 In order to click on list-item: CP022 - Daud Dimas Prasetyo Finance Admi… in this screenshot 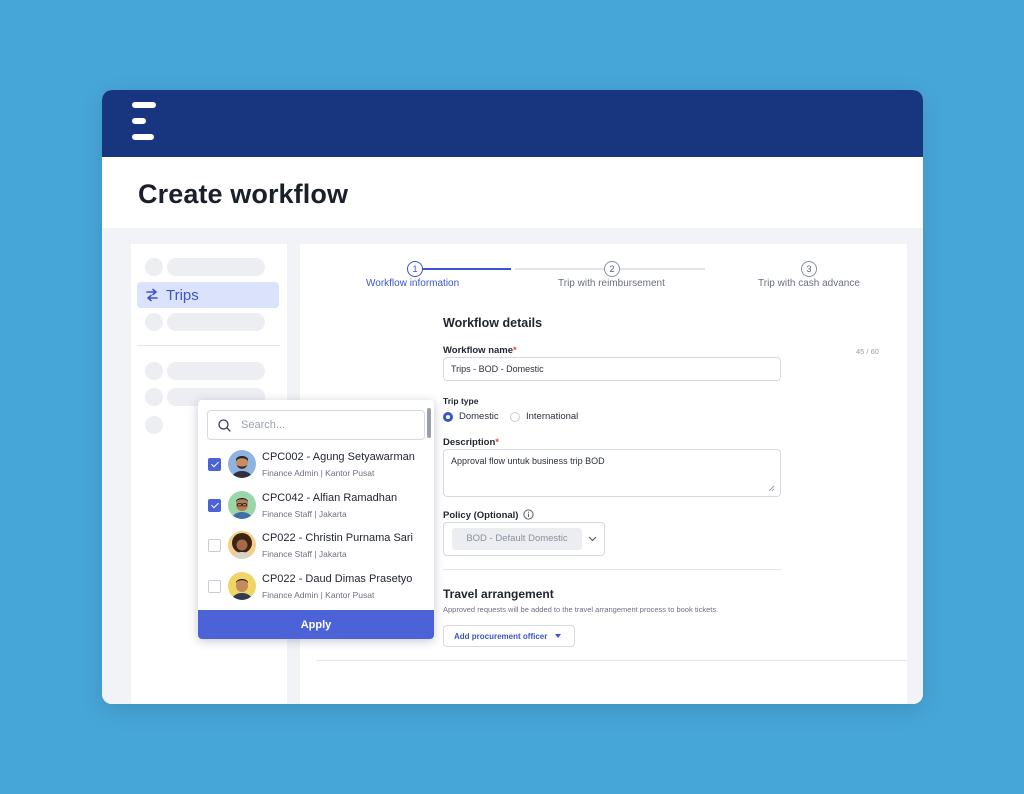, I will do `click(316, 586)`.